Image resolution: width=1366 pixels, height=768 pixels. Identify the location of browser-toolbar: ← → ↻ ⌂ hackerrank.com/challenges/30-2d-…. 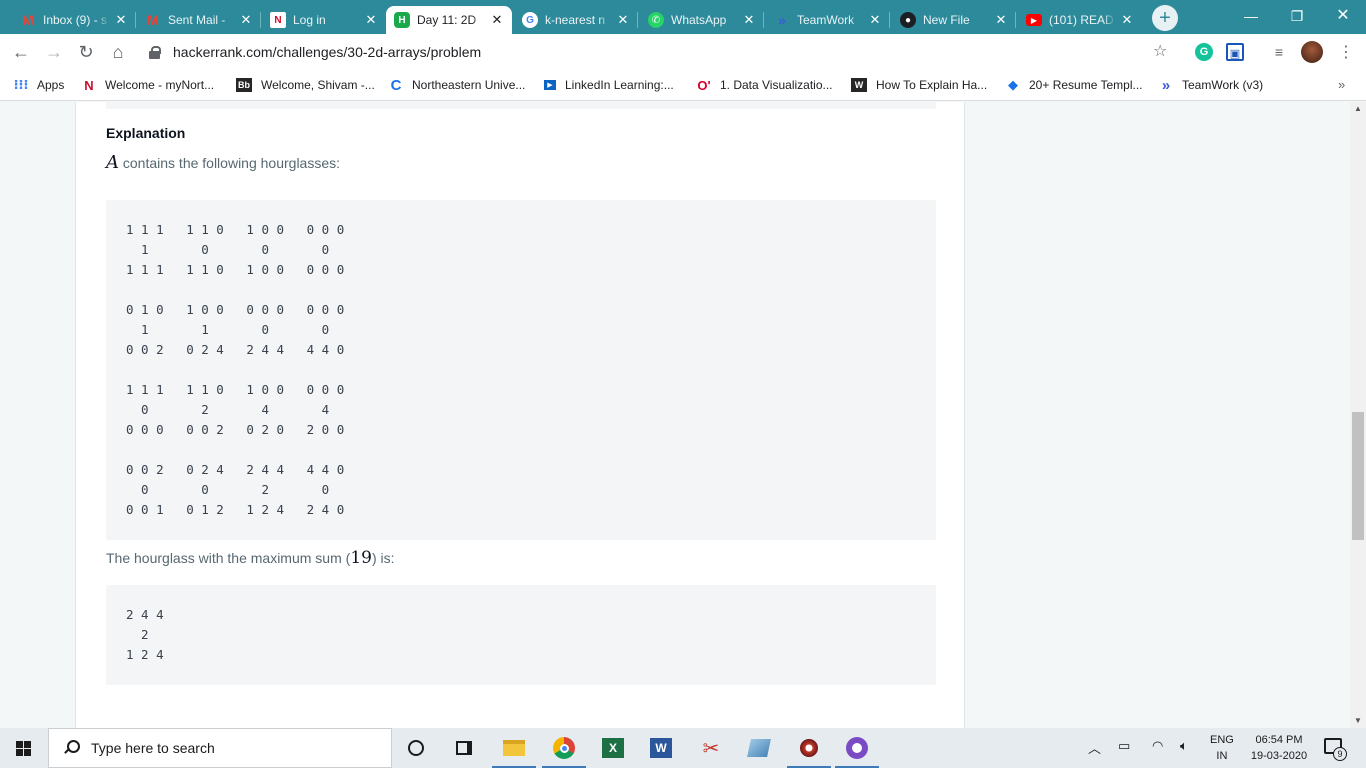
(683, 52).